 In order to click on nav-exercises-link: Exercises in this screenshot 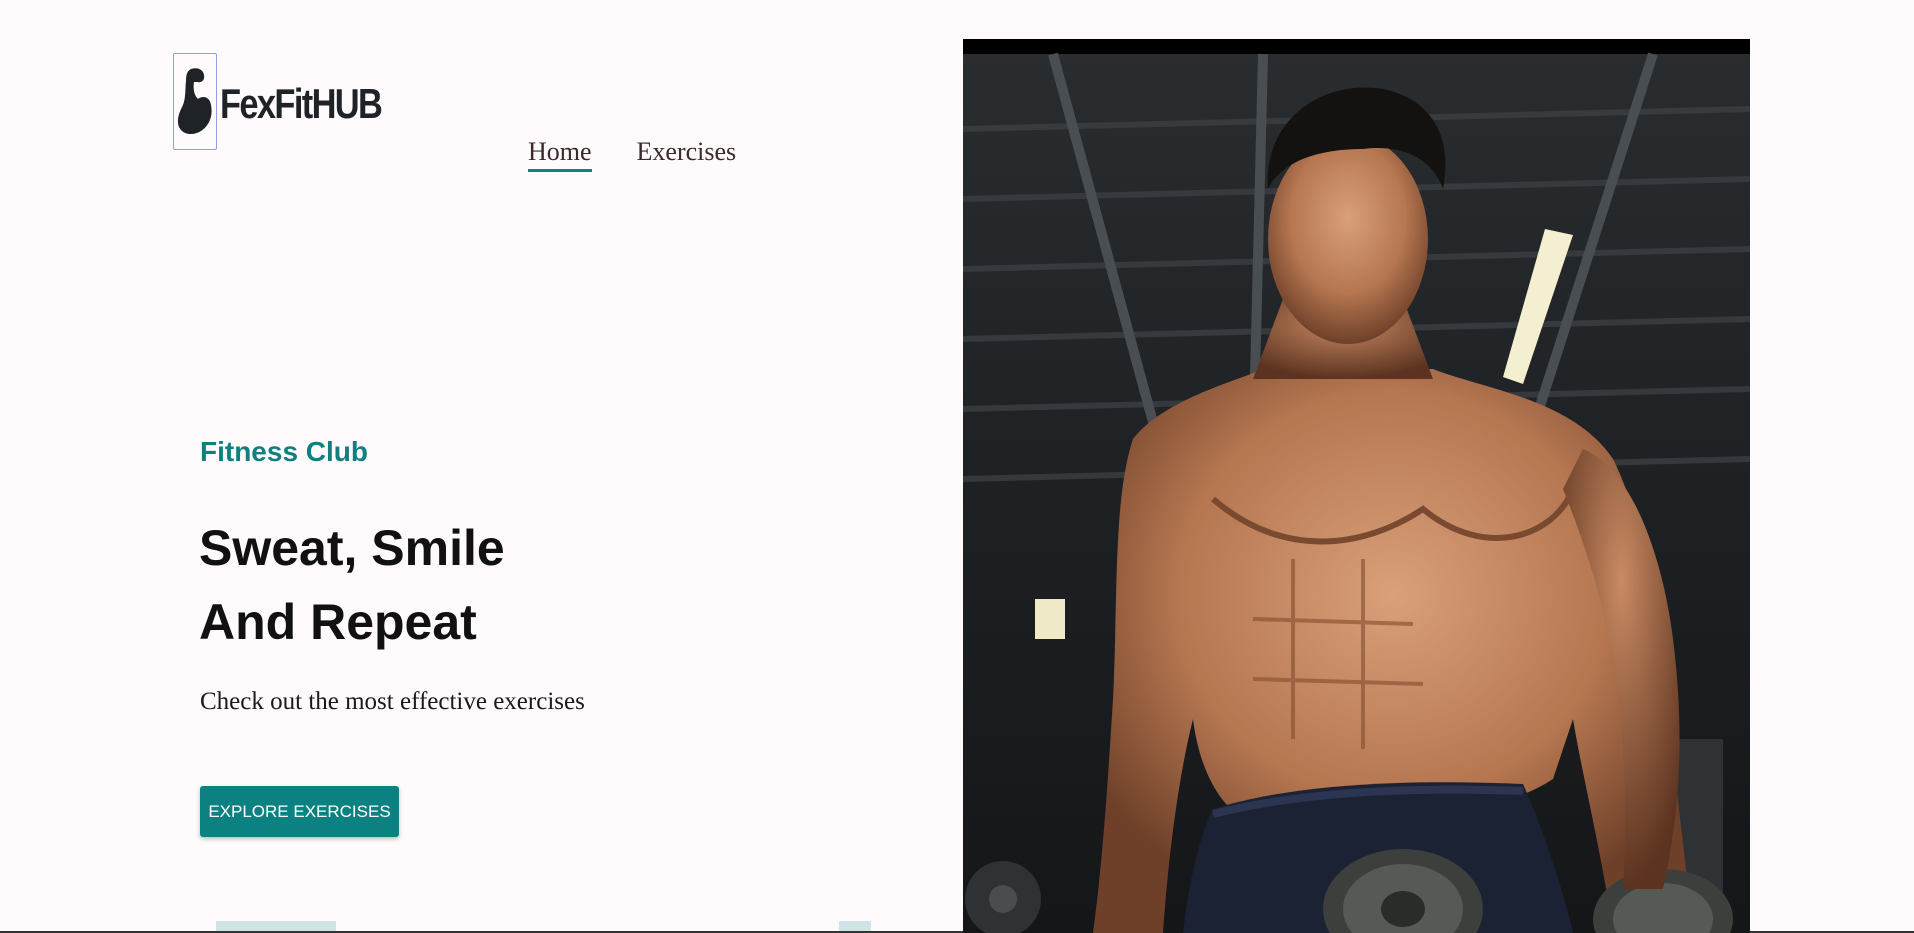, I will do `click(687, 154)`.